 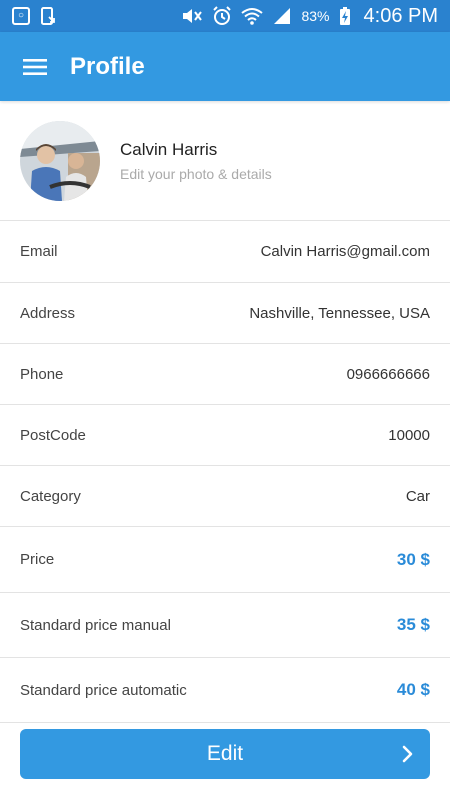 I want to click on list-item-price: Price 30 $, so click(x=225, y=560).